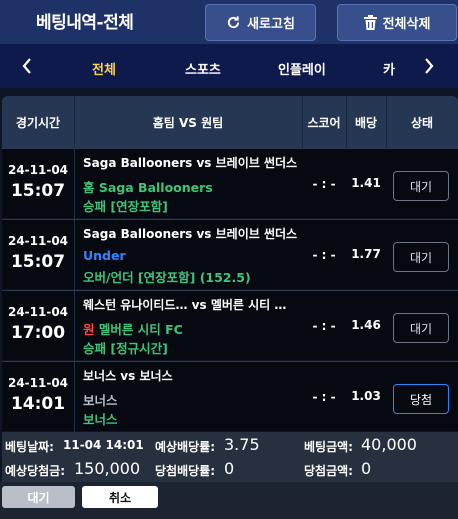 The width and height of the screenshot is (458, 519). I want to click on expected-win-value: 150,000, so click(107, 468).